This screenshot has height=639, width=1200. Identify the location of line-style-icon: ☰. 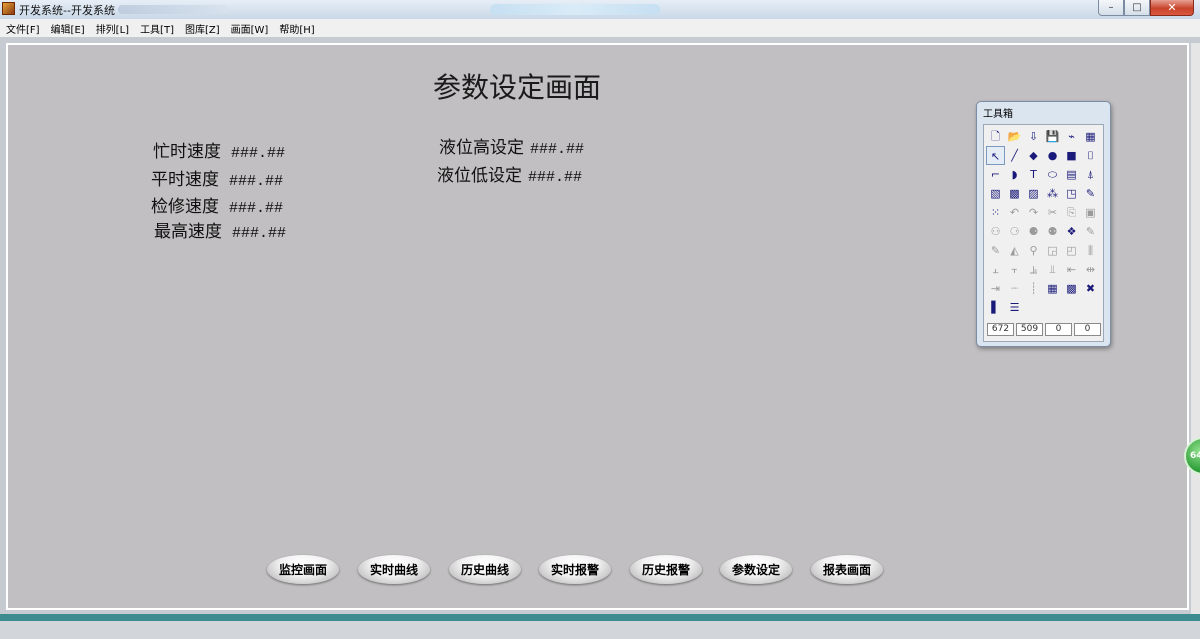
(1014, 307).